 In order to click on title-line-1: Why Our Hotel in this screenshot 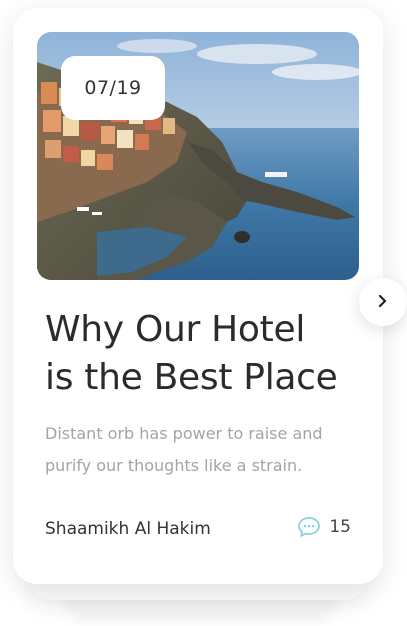, I will do `click(175, 329)`.